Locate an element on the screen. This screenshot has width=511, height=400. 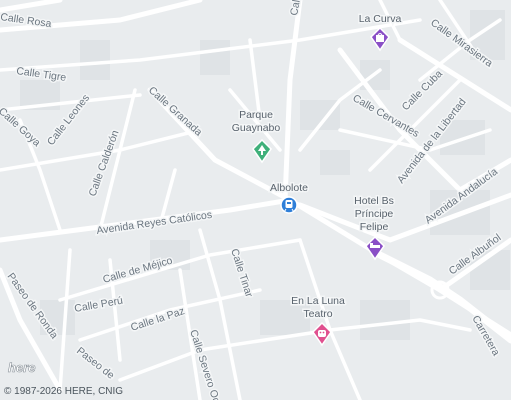
poi-albolote-label: Albolote is located at coordinates (289, 188).